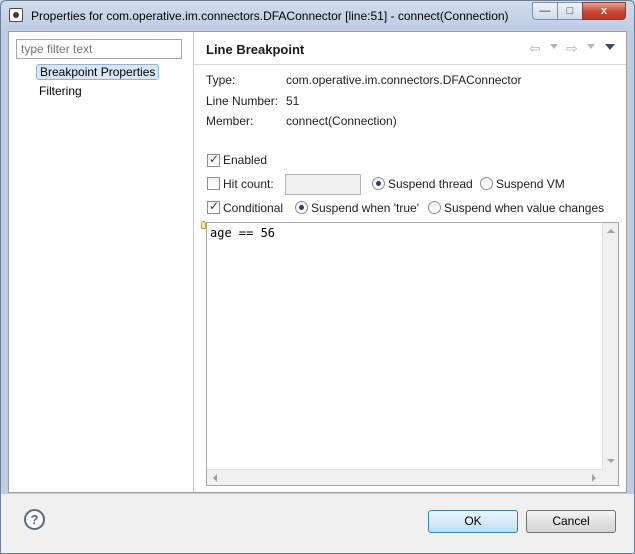  What do you see at coordinates (60, 91) in the screenshot?
I see `tree-item-filtering: Filtering` at bounding box center [60, 91].